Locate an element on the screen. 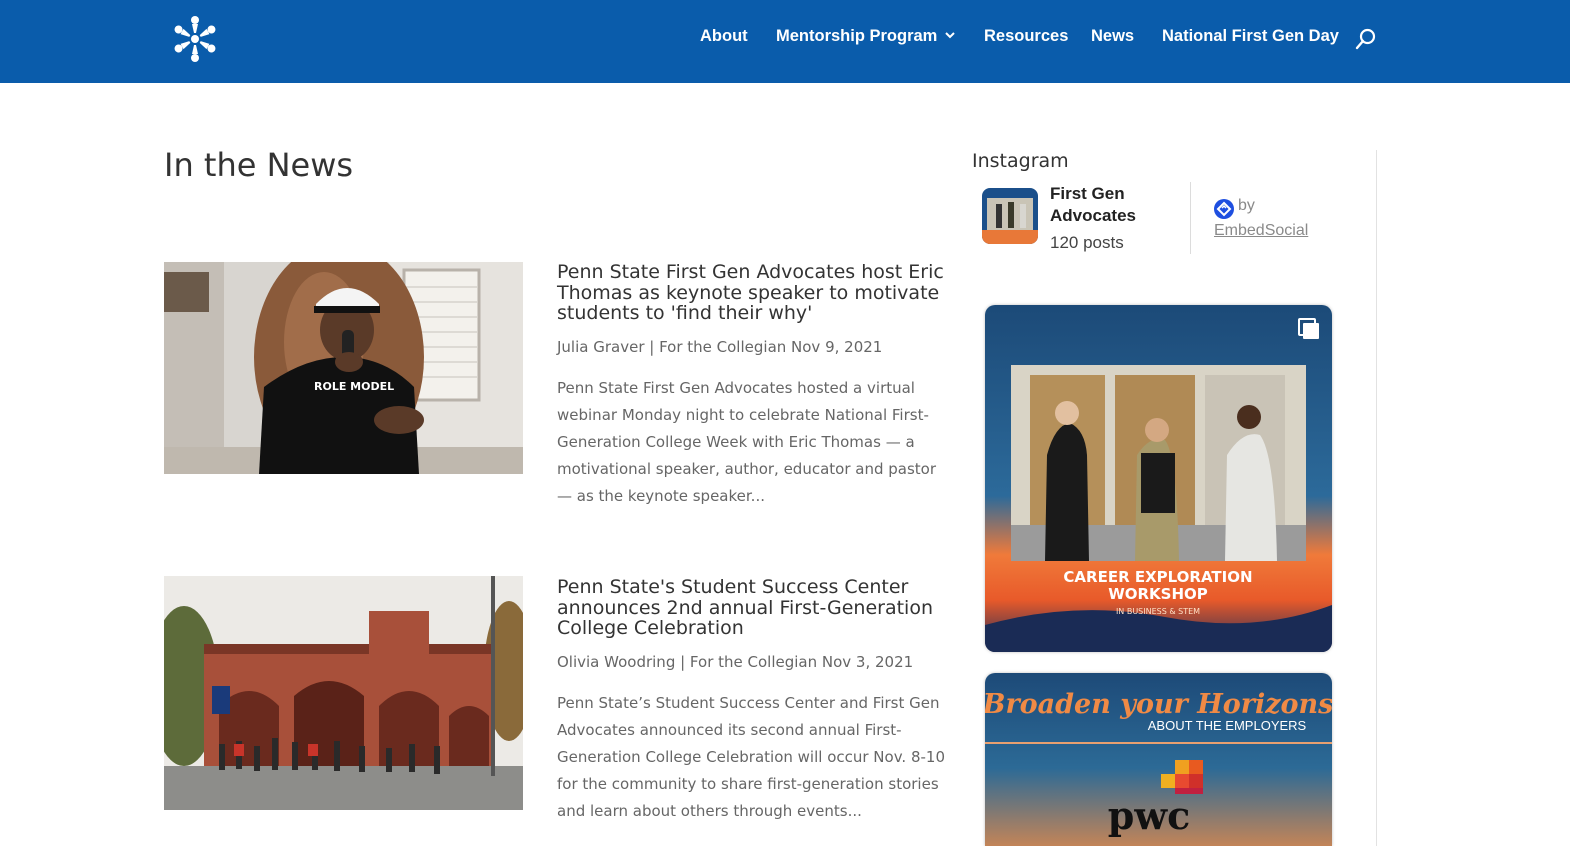  article-image-eric-thomas: ROLE MODEL is located at coordinates (343, 368).